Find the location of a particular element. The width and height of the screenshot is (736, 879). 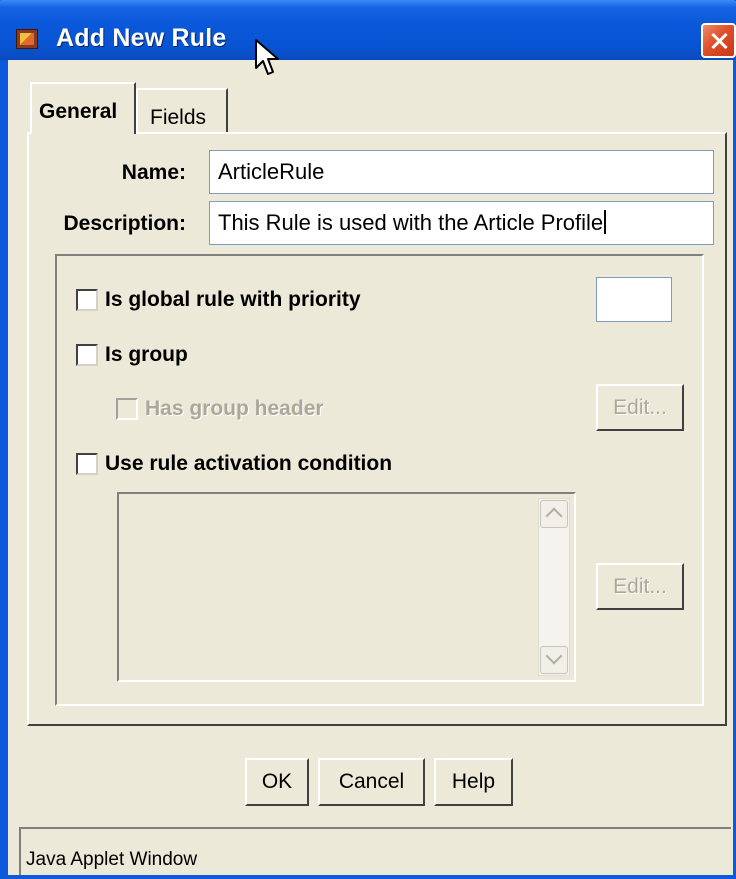

app-icon is located at coordinates (27, 39).